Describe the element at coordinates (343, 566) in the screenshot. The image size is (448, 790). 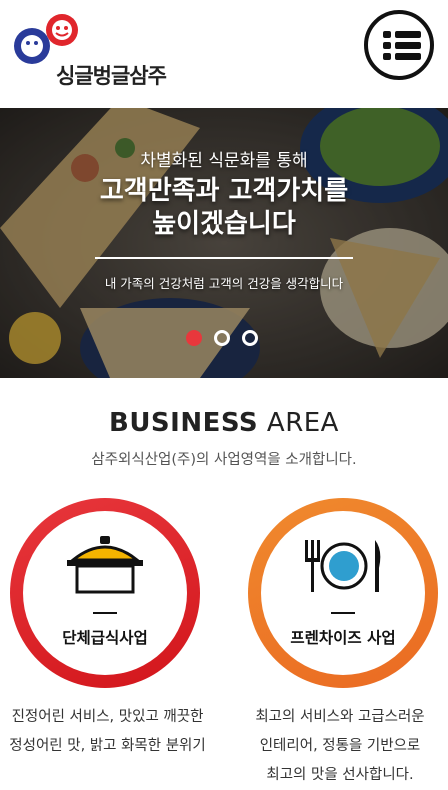
I see `plate-fork-knife-icon` at that location.